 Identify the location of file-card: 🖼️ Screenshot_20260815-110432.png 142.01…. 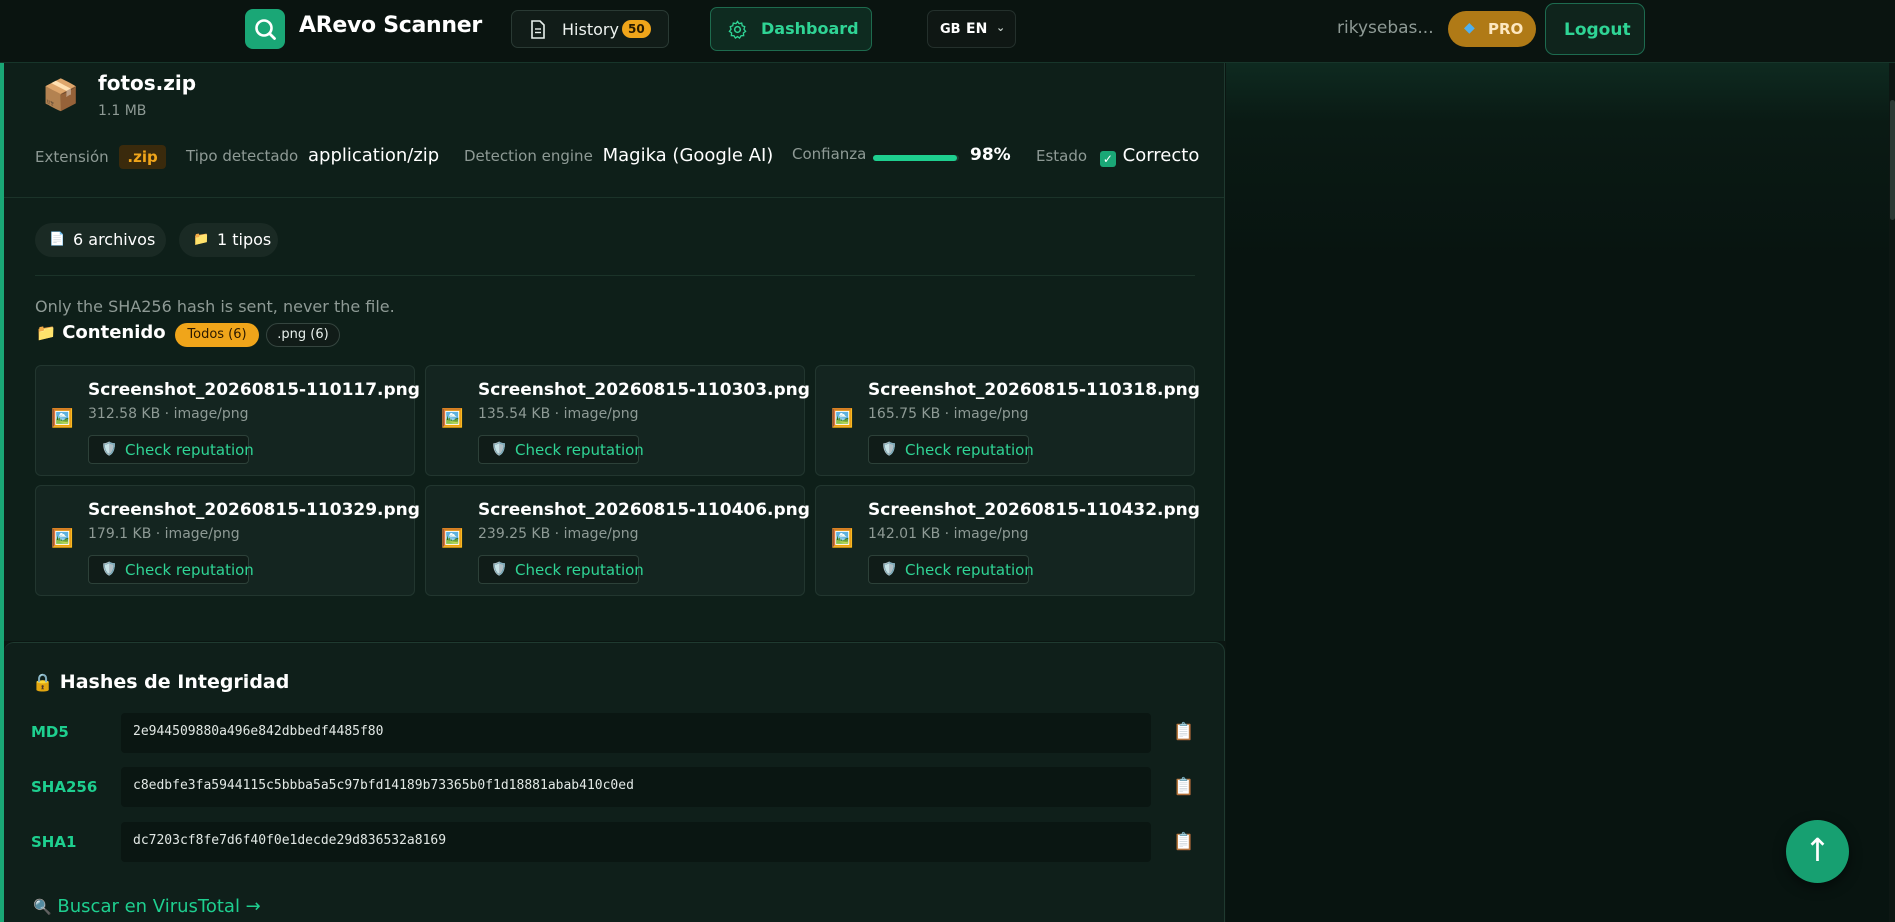
(1007, 540).